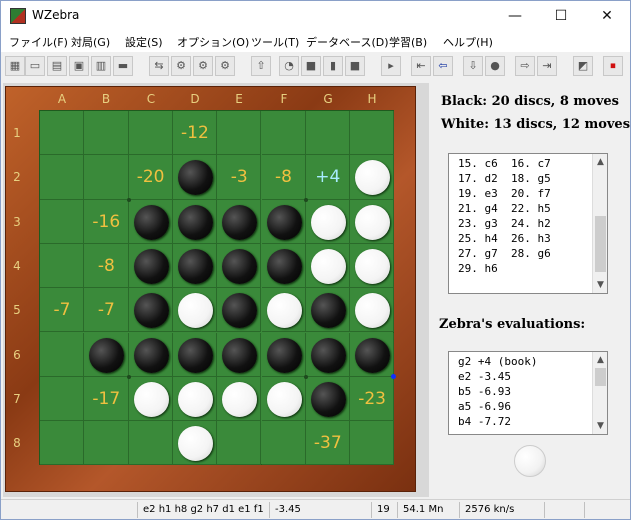 This screenshot has width=631, height=520. Describe the element at coordinates (408, 42) in the screenshot. I see `menu-learn: 学習(B)` at that location.